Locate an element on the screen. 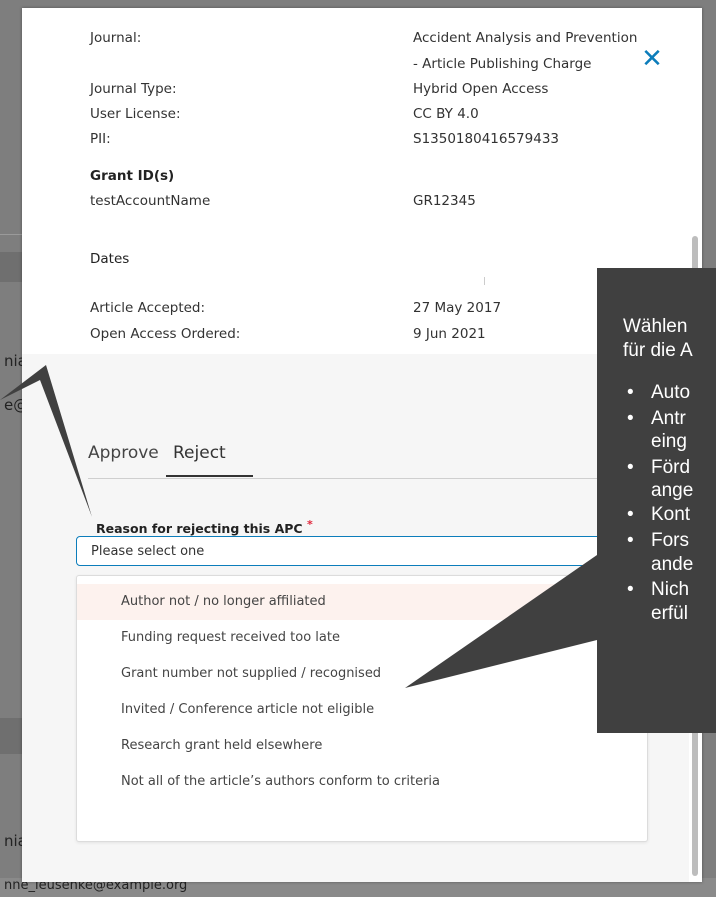 This screenshot has width=716, height=897. license-label: User License: is located at coordinates (135, 114).